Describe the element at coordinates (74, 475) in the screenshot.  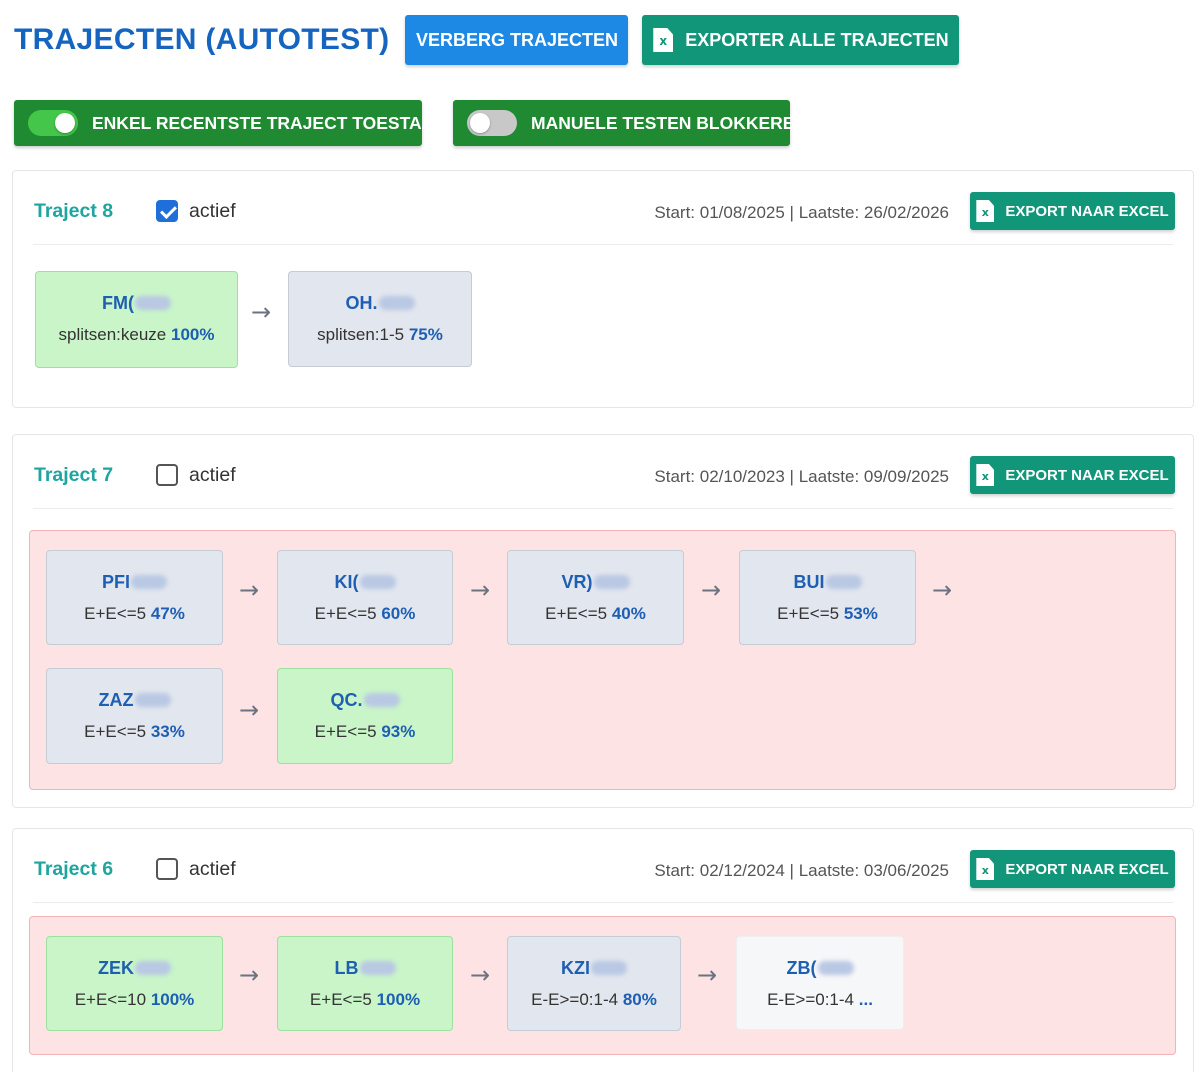
I see `traject-title: Traject 7` at that location.